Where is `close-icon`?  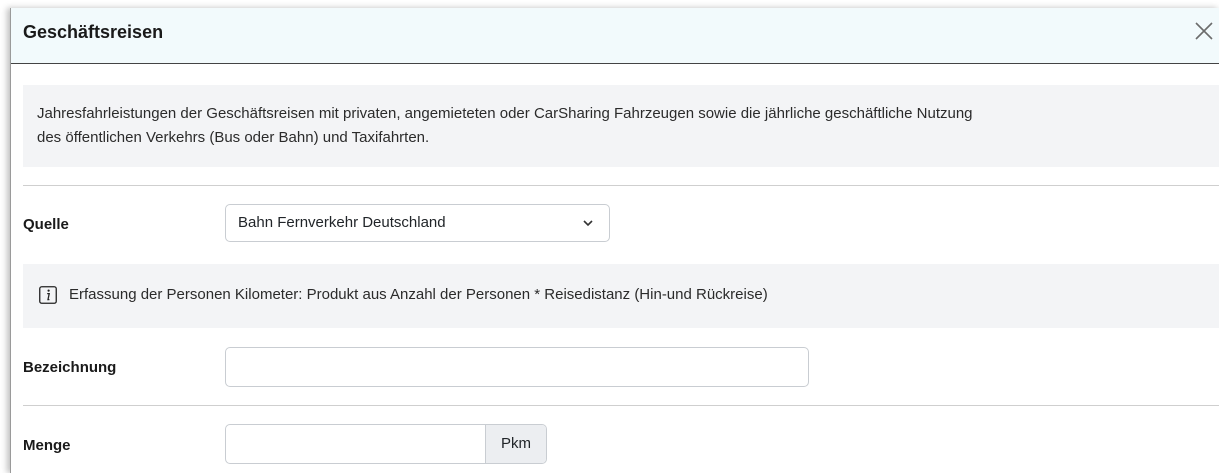 close-icon is located at coordinates (1204, 31).